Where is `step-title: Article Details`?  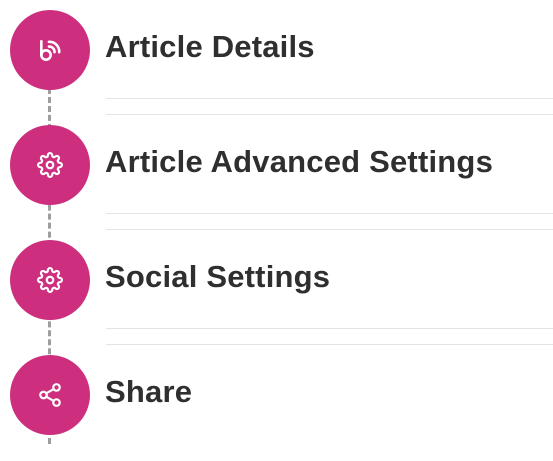
step-title: Article Details is located at coordinates (210, 46).